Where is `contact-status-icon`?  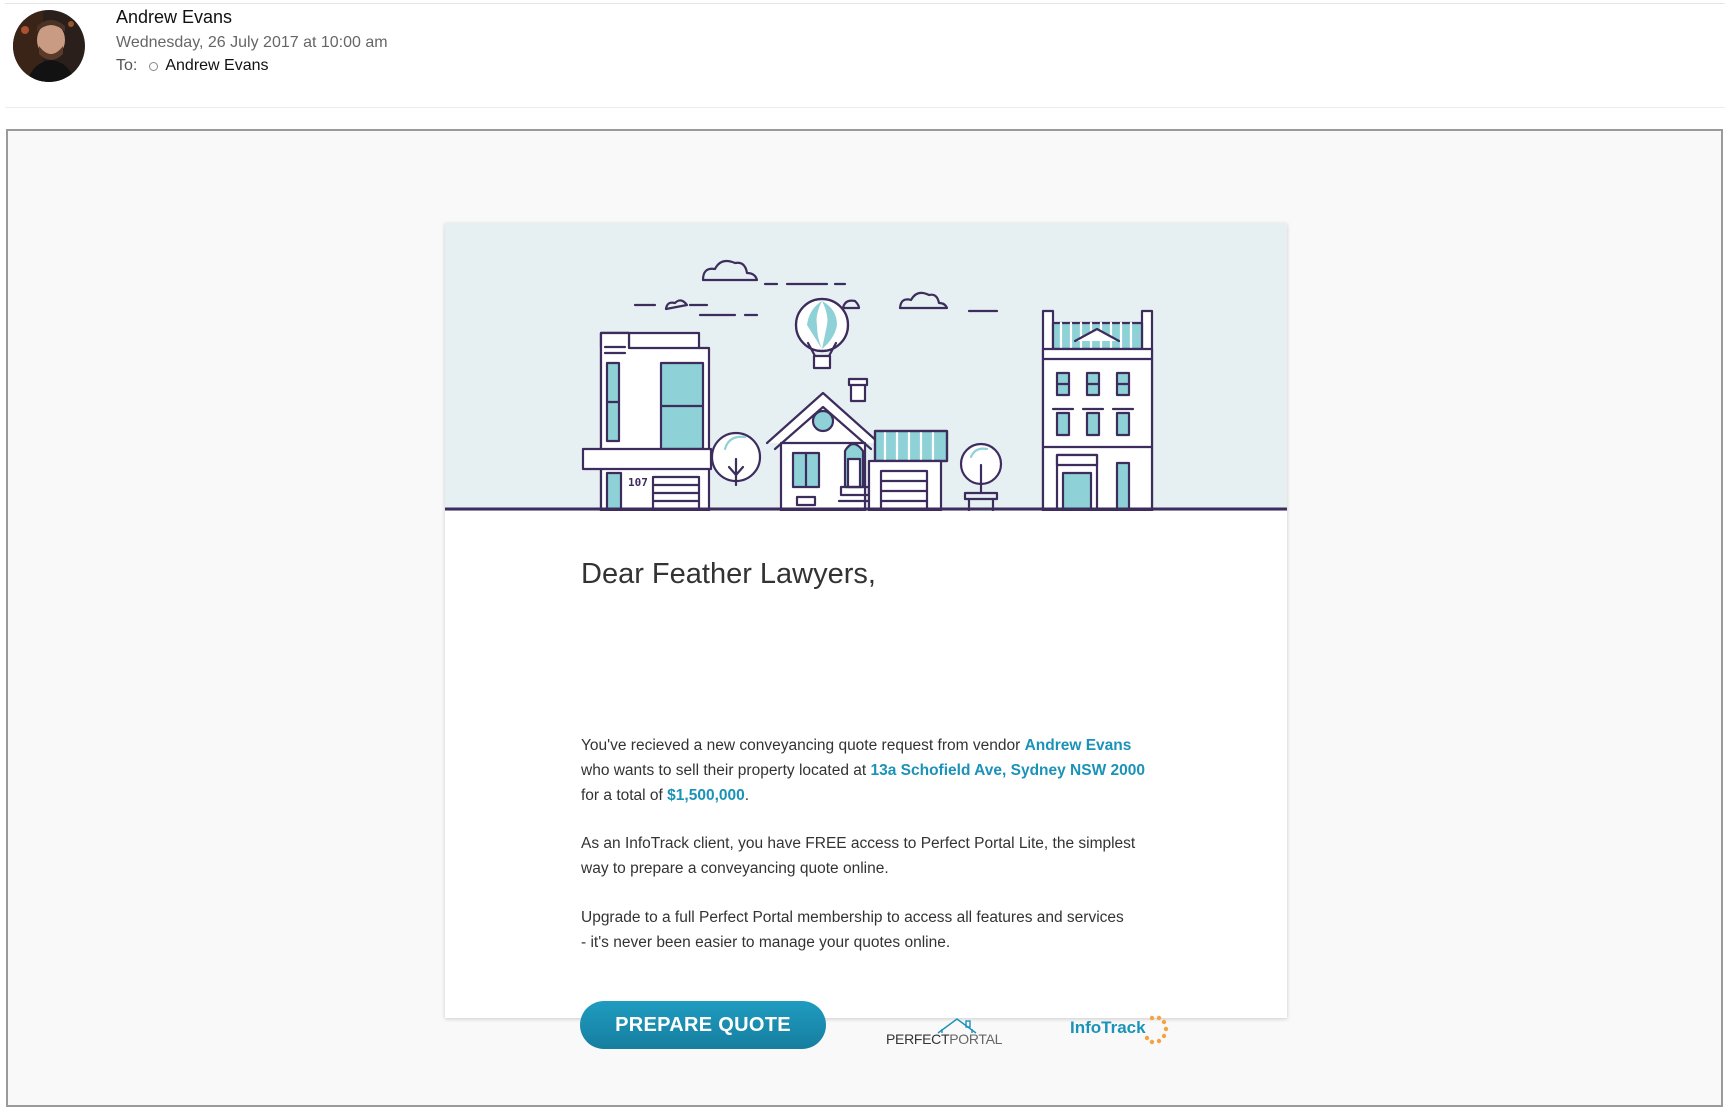 contact-status-icon is located at coordinates (154, 66).